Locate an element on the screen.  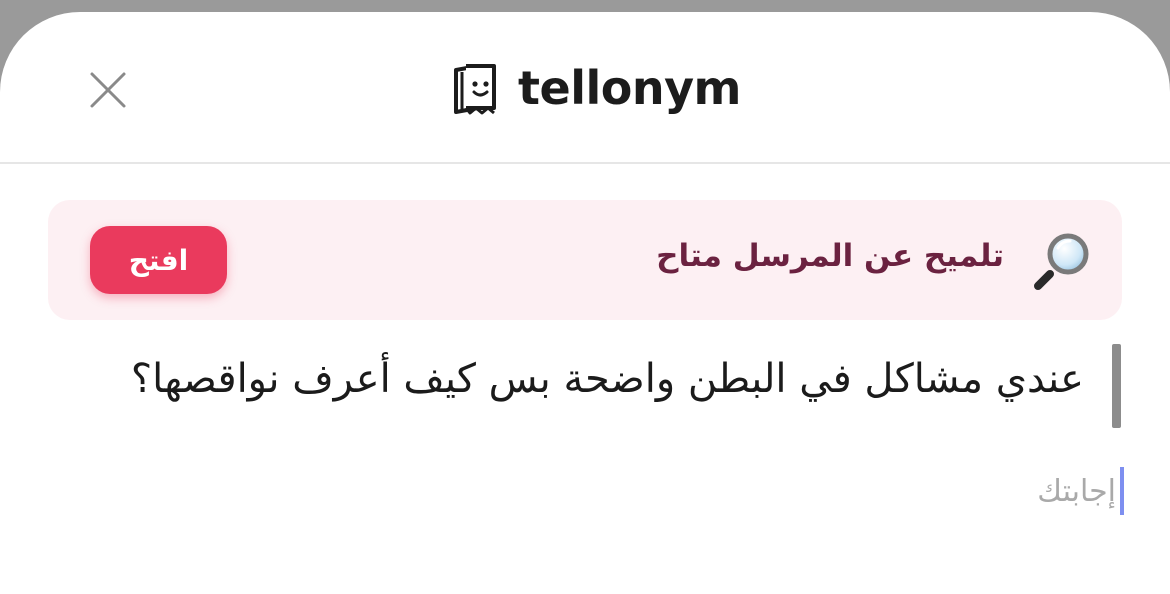
answer-input is located at coordinates (823, 491).